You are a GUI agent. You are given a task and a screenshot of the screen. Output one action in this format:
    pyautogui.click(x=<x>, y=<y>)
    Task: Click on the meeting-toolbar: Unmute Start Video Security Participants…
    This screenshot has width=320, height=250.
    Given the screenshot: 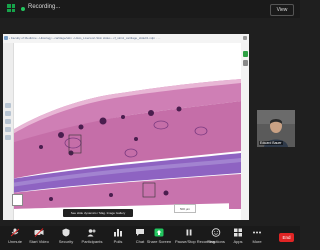 What is the action you would take?
    pyautogui.click(x=150, y=238)
    